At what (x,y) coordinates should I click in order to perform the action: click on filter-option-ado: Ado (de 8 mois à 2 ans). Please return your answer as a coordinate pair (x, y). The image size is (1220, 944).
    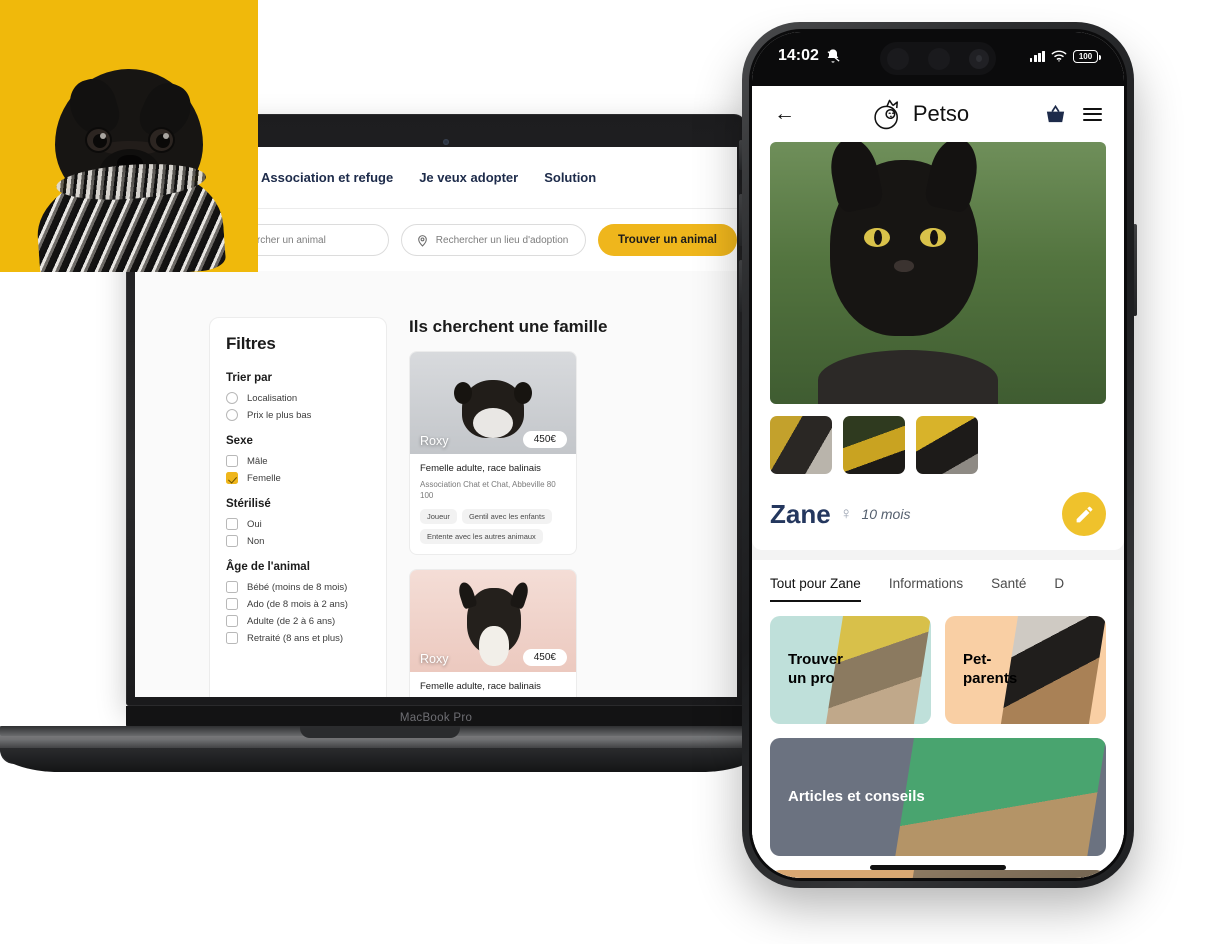
    Looking at the image, I should click on (298, 604).